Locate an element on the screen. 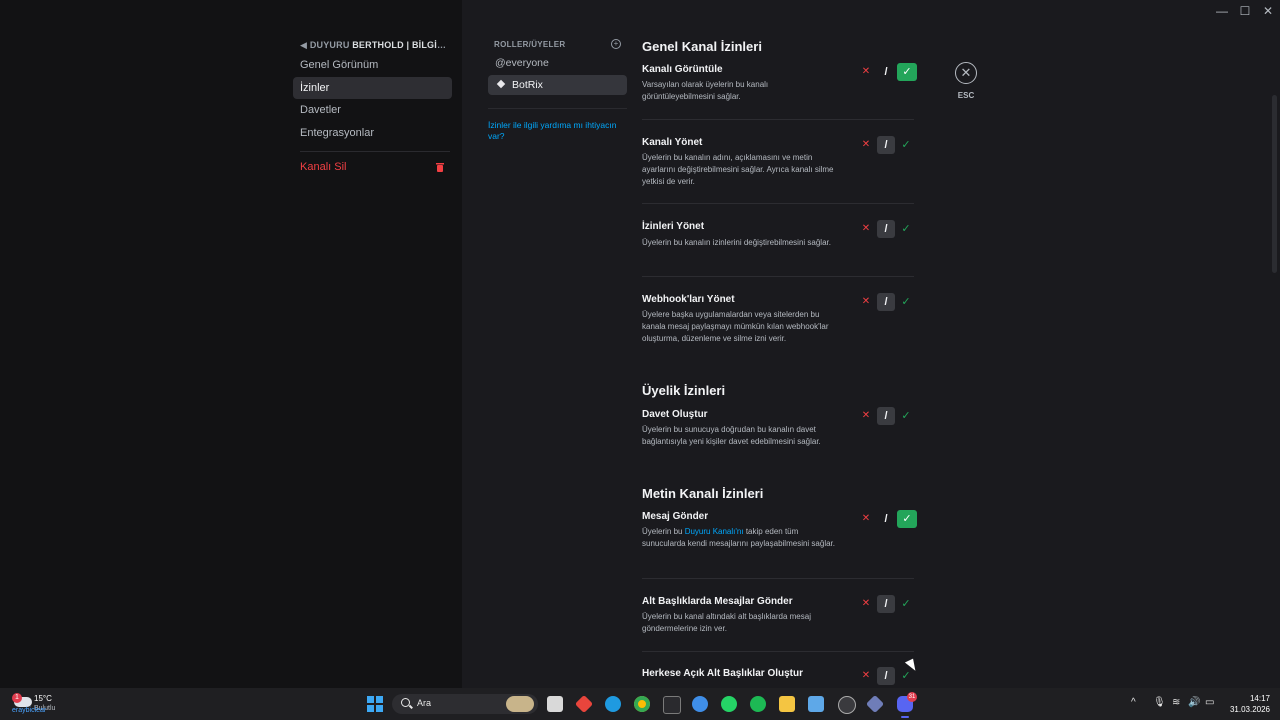 Image resolution: width=1280 pixels, height=720 pixels. permission-title: Davet Oluştur is located at coordinates (675, 414).